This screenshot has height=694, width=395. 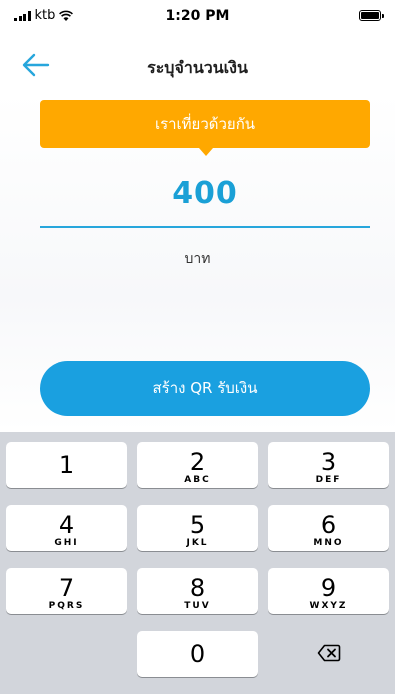 I want to click on nav-bar: ระบุจำนวนเงิน, so click(x=197, y=65).